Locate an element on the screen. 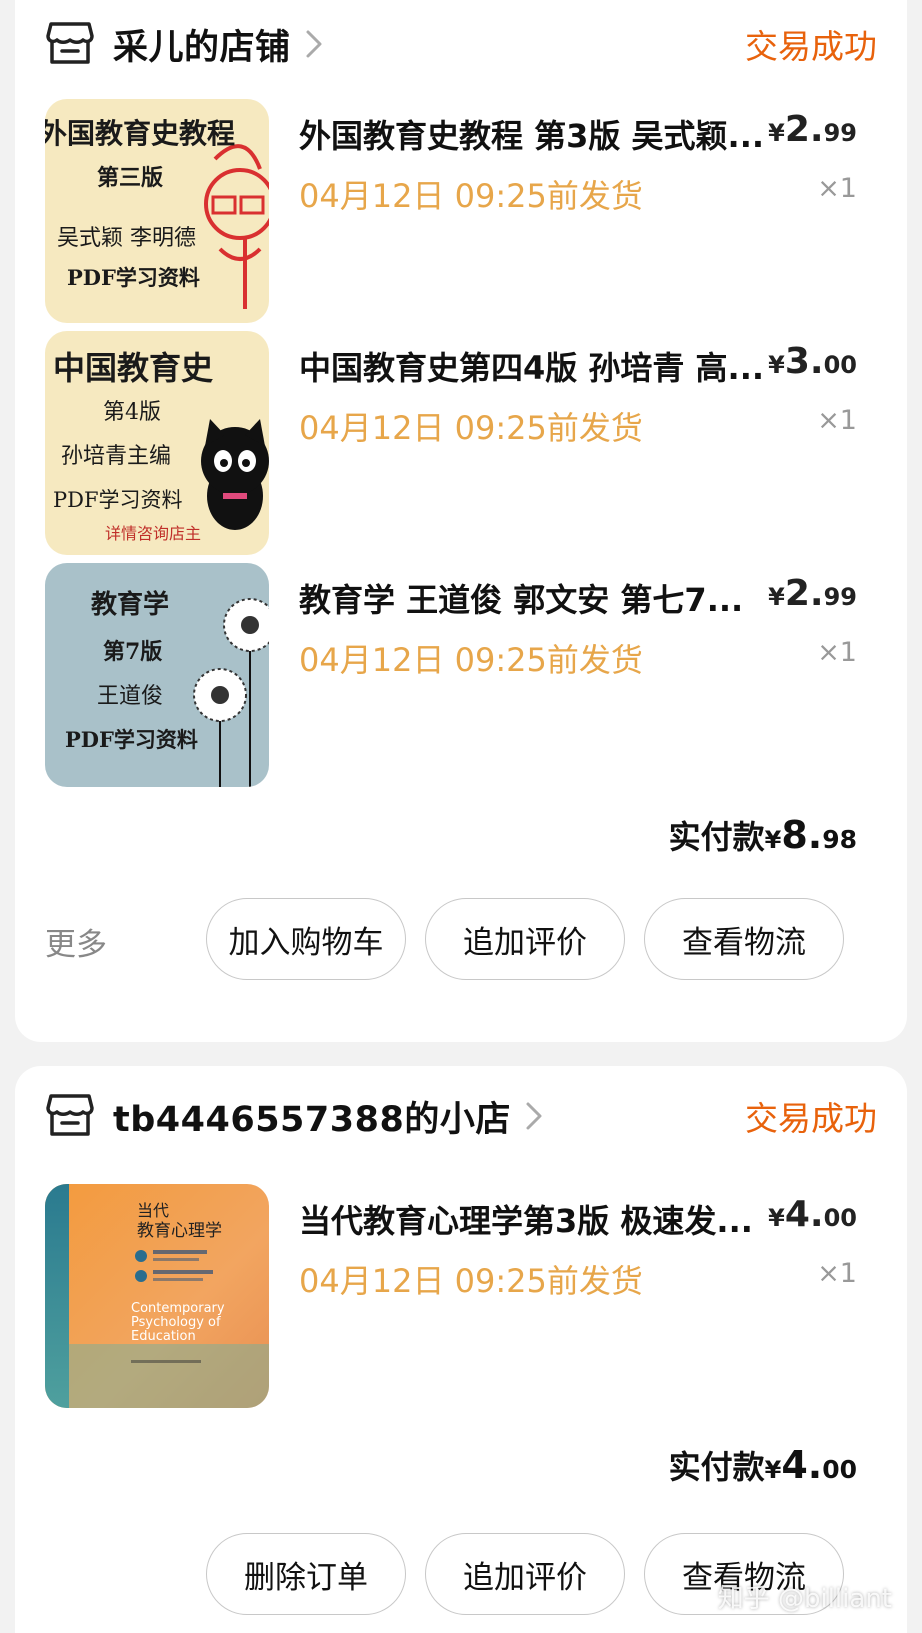  order-total: 实付款¥8.98 is located at coordinates (762, 835).